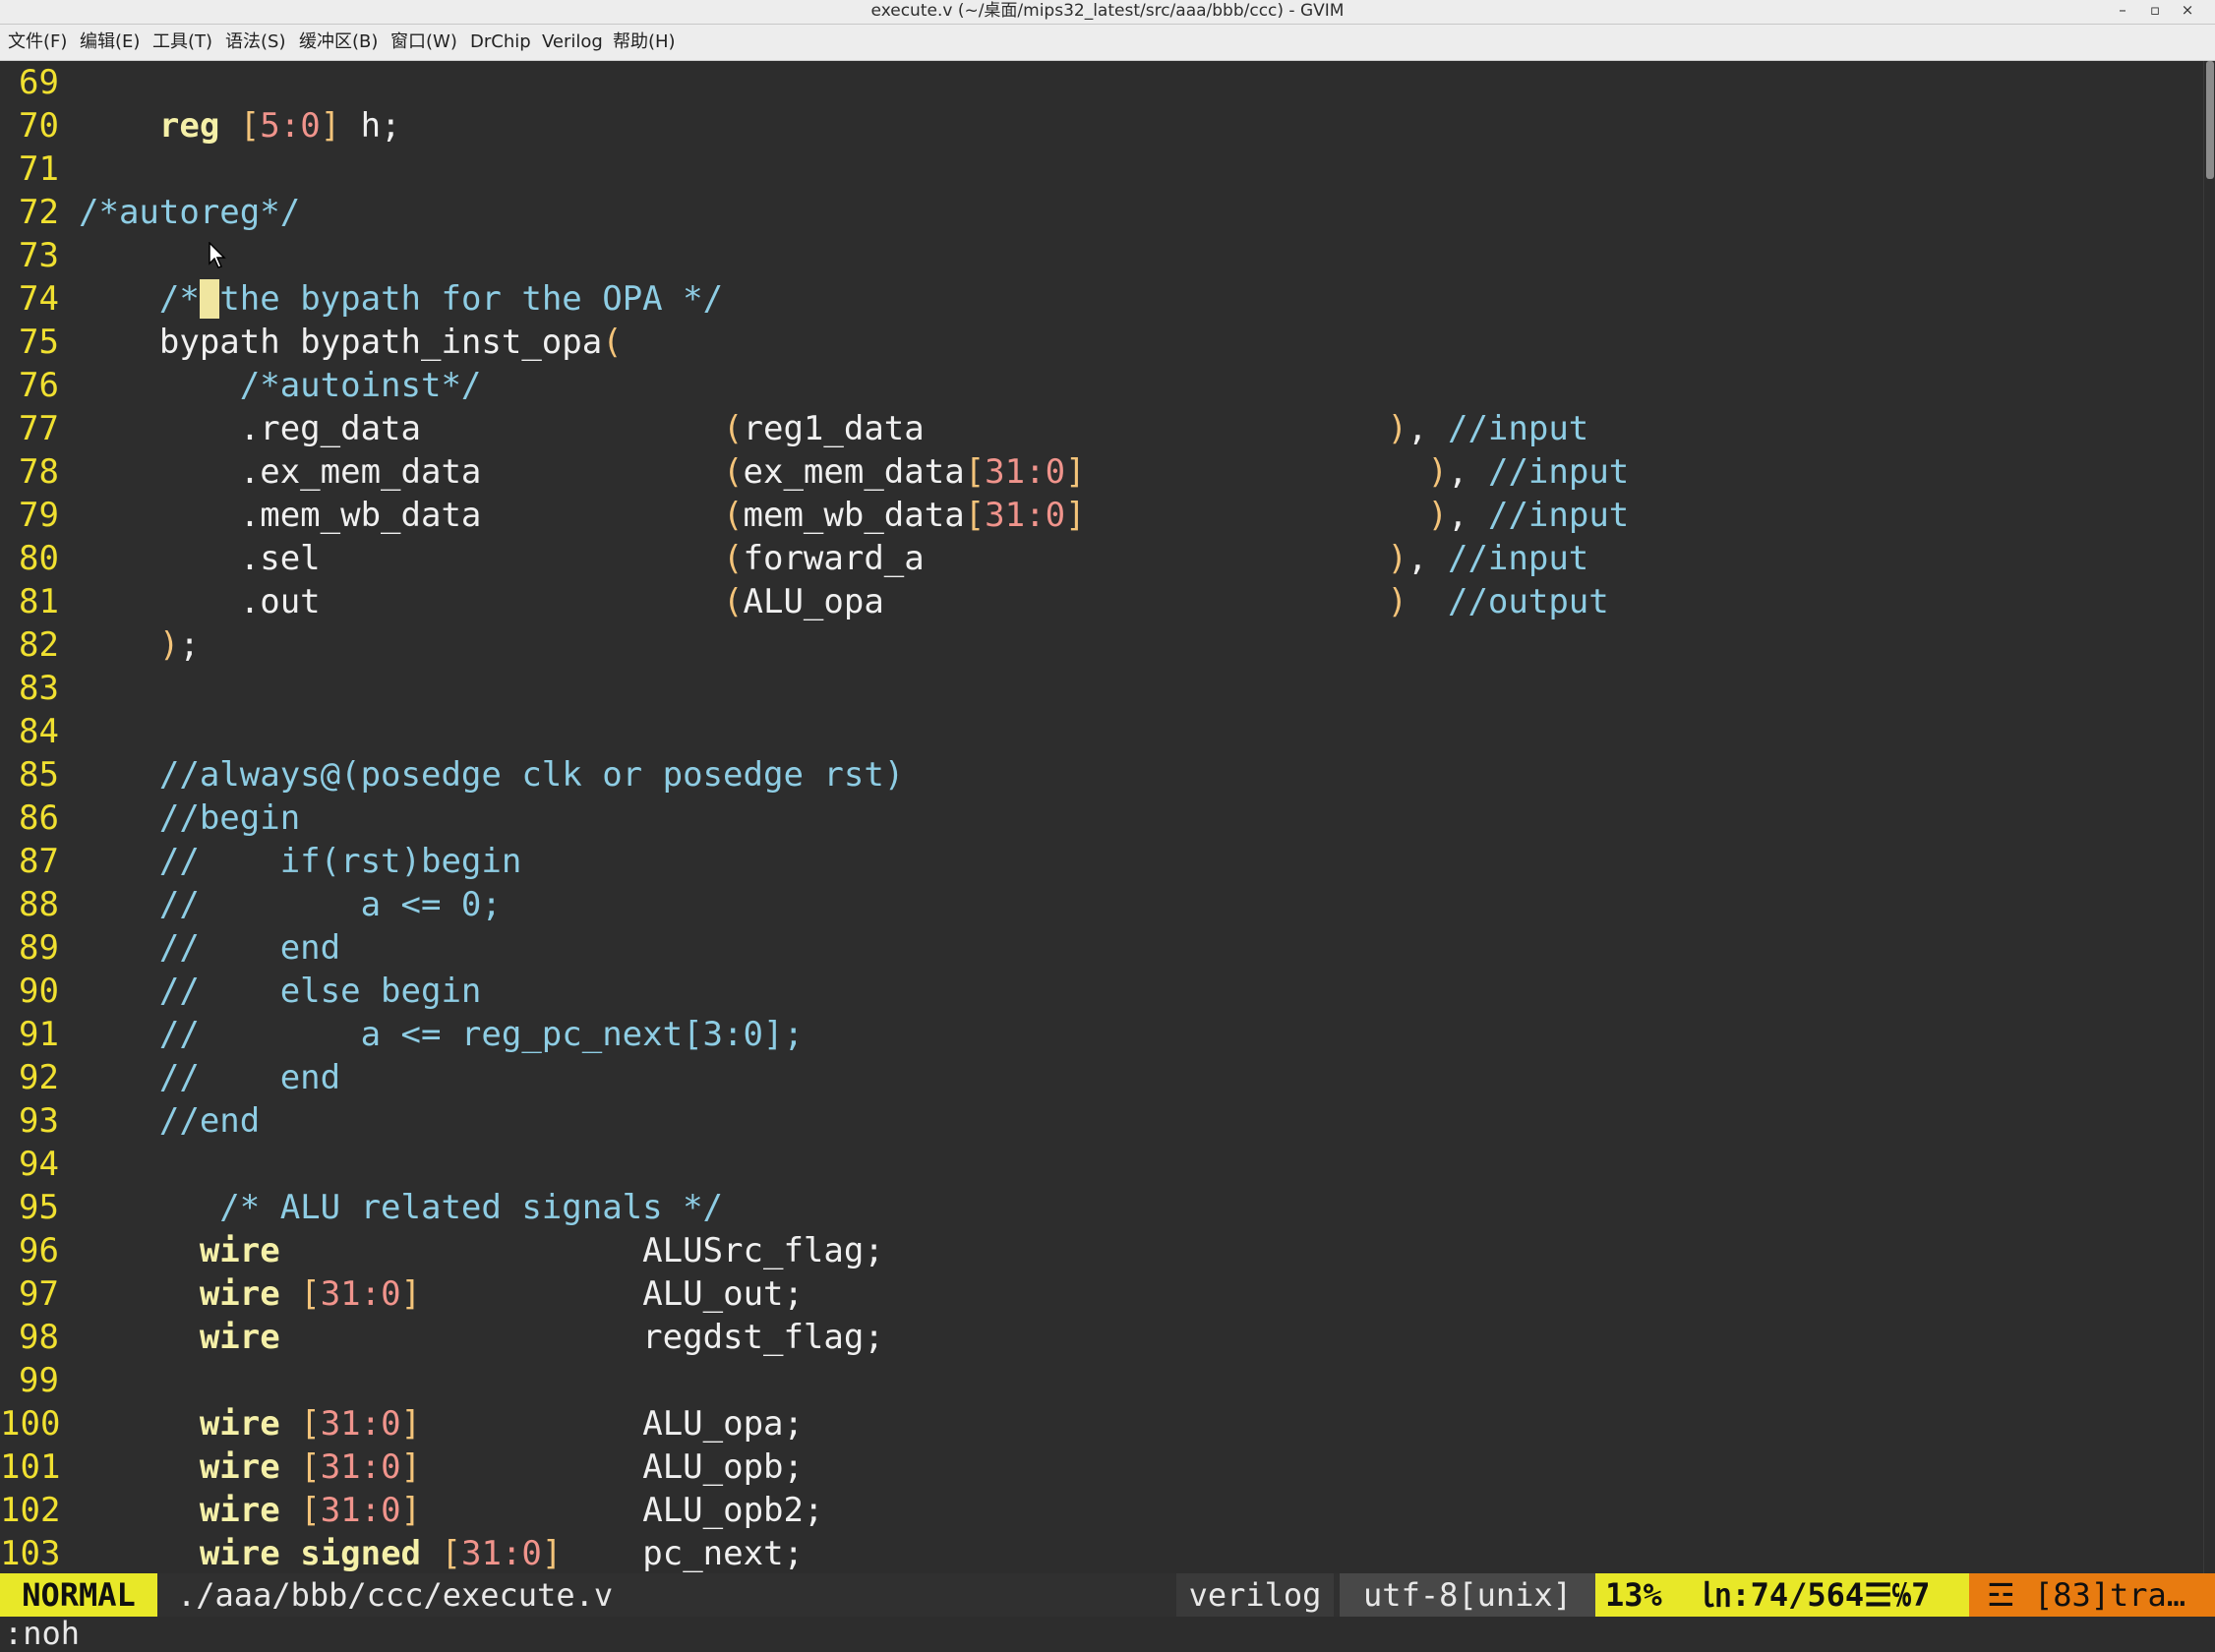 This screenshot has width=2215, height=1652. Describe the element at coordinates (441, 1552) in the screenshot. I see `code-text: wire signed [31:0] pc_next;` at that location.